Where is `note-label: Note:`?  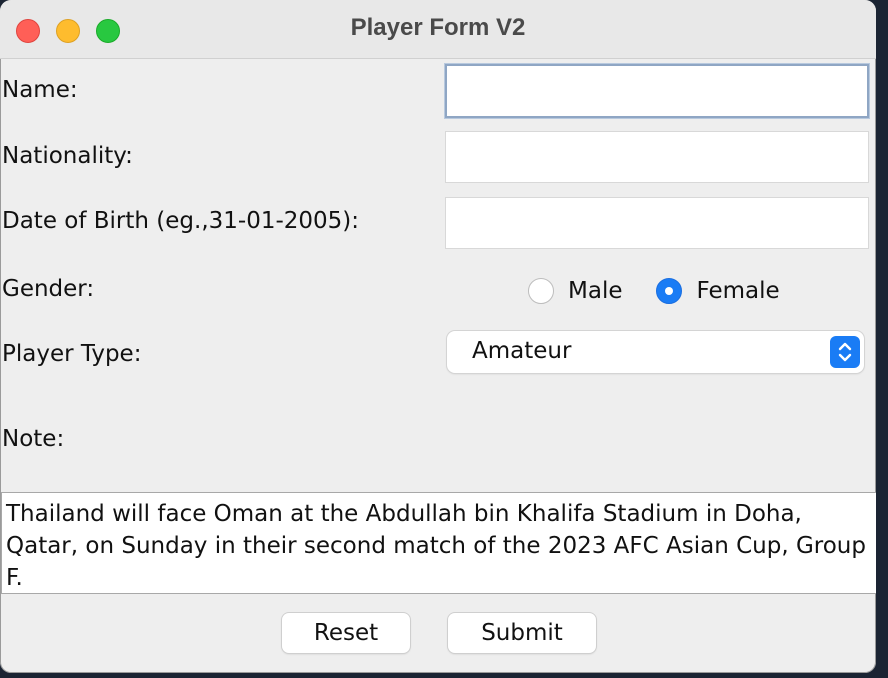 note-label: Note: is located at coordinates (33, 439).